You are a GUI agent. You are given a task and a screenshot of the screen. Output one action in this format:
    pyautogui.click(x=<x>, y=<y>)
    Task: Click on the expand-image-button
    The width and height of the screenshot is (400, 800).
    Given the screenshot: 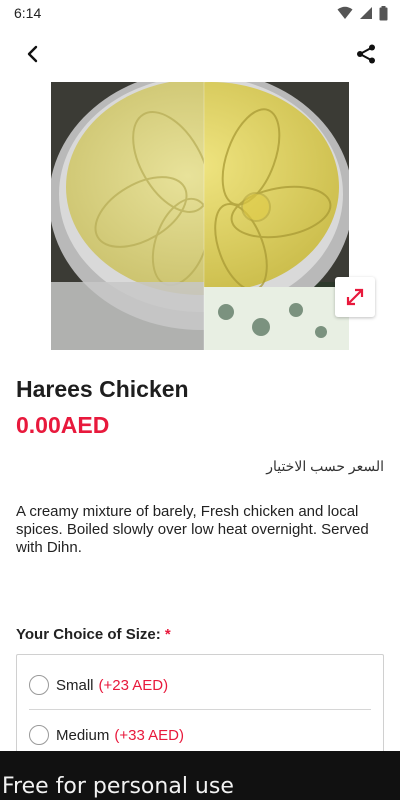 What is the action you would take?
    pyautogui.click(x=355, y=297)
    